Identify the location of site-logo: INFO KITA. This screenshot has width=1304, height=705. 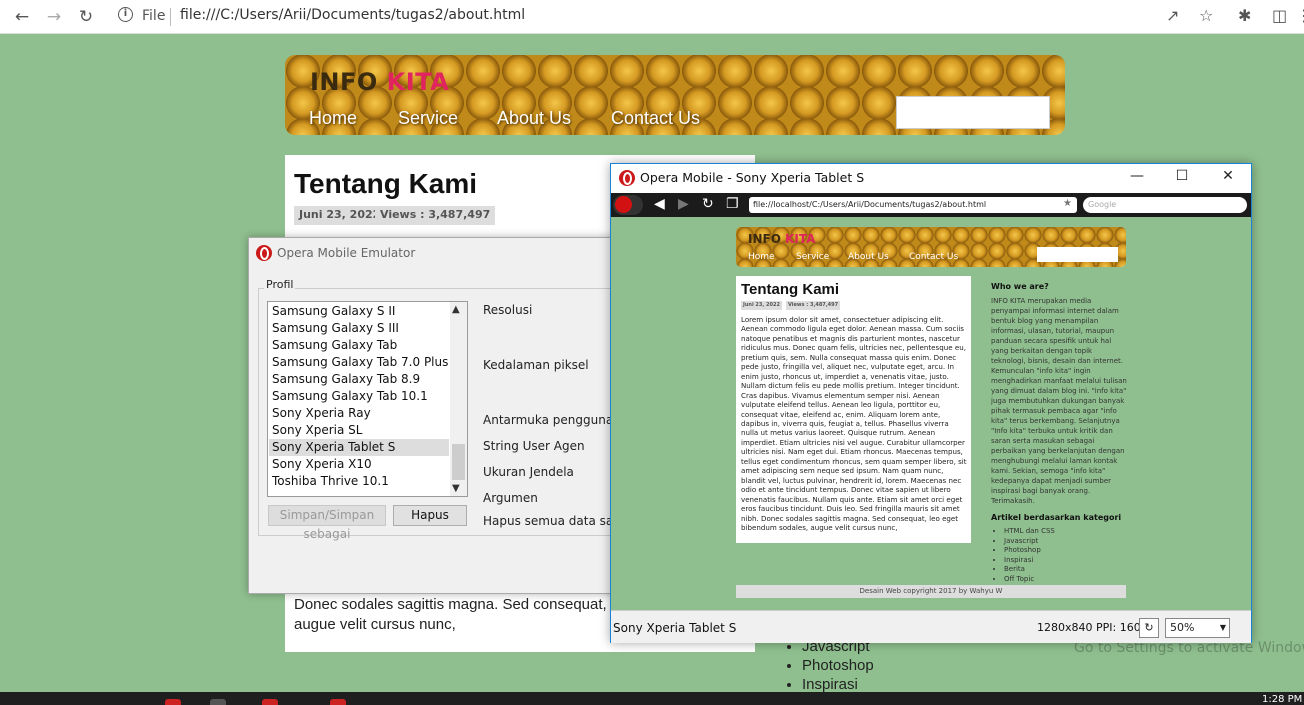
(379, 82).